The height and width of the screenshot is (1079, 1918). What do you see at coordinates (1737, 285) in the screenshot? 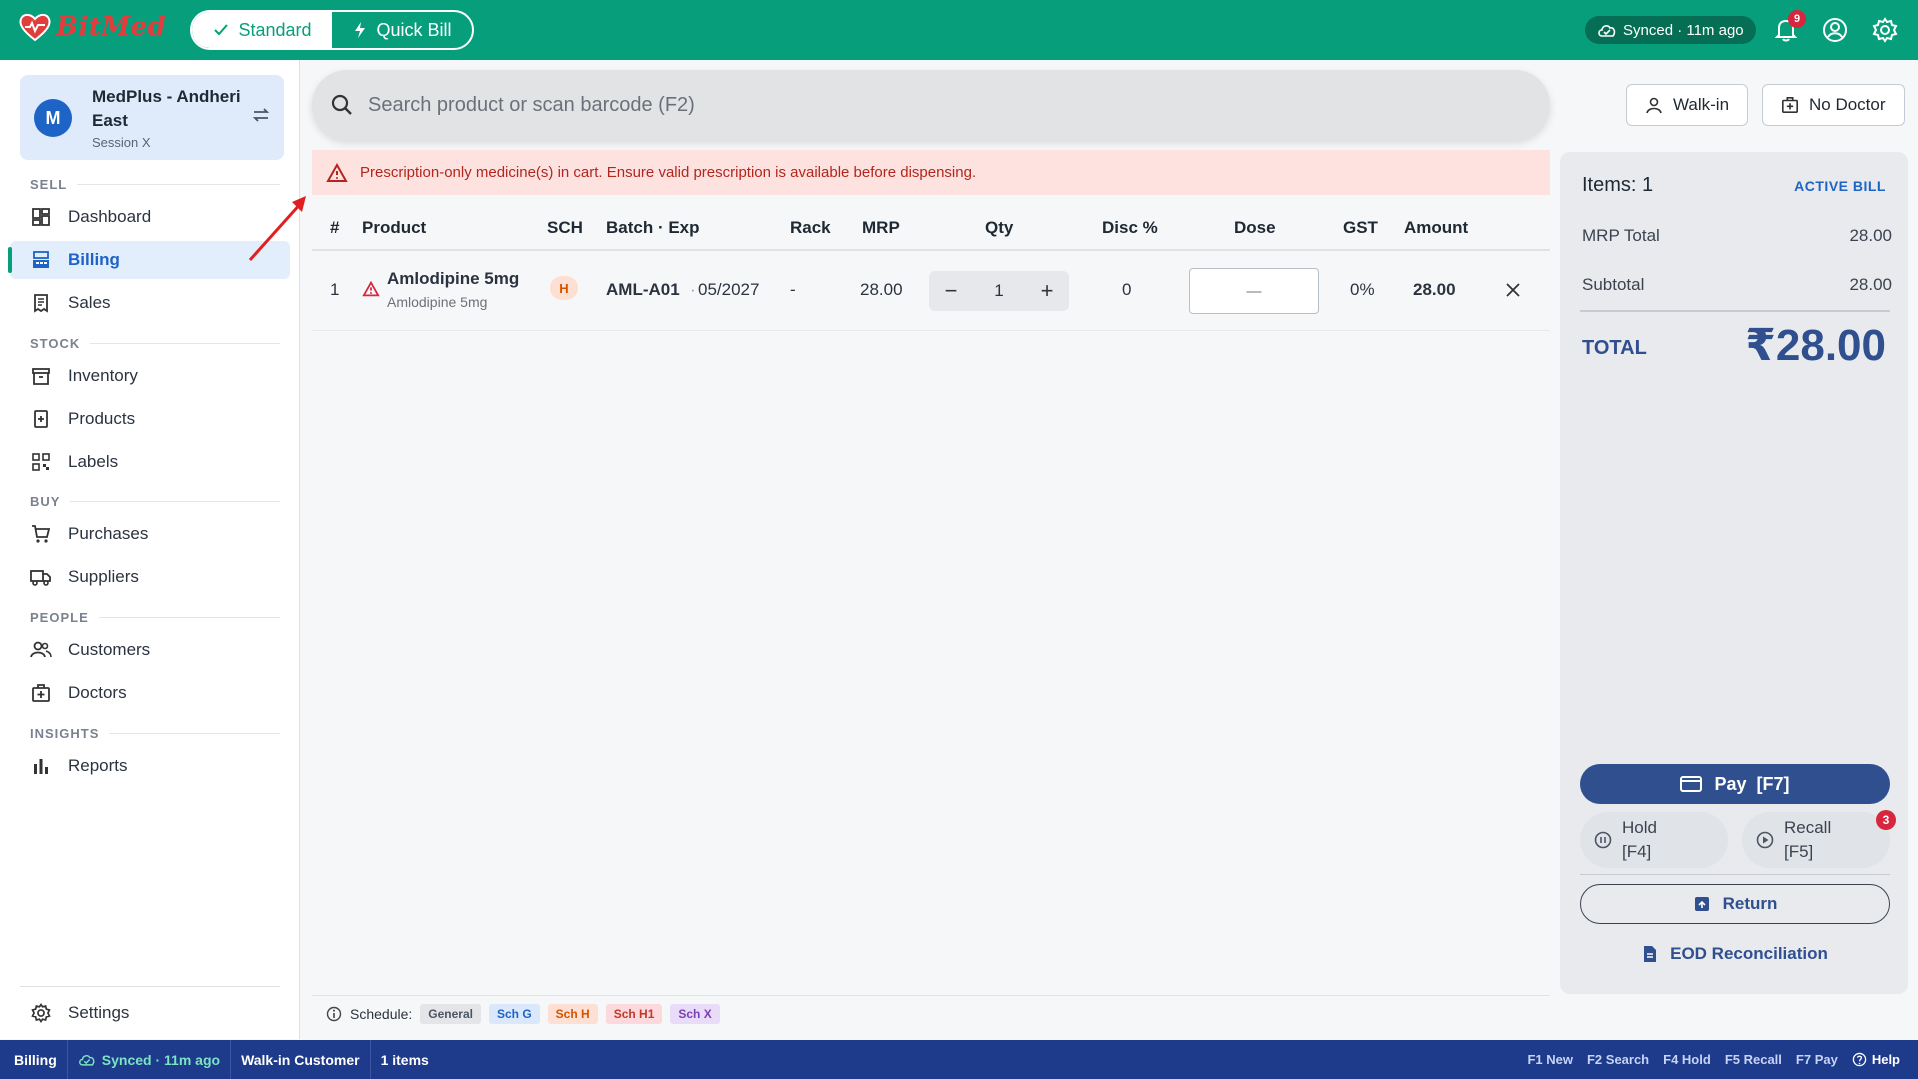
I see `subtotal-row: Subtotal 28.00` at bounding box center [1737, 285].